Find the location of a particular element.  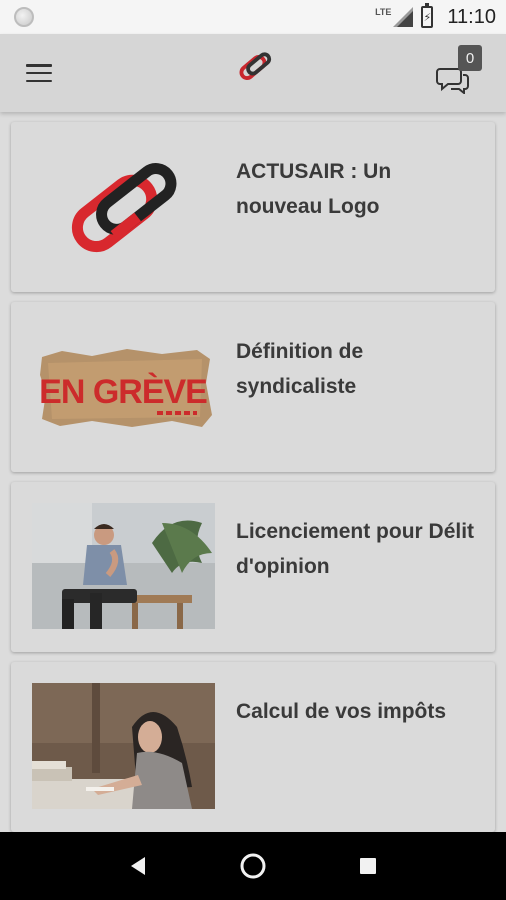

signal-icon is located at coordinates (403, 17).